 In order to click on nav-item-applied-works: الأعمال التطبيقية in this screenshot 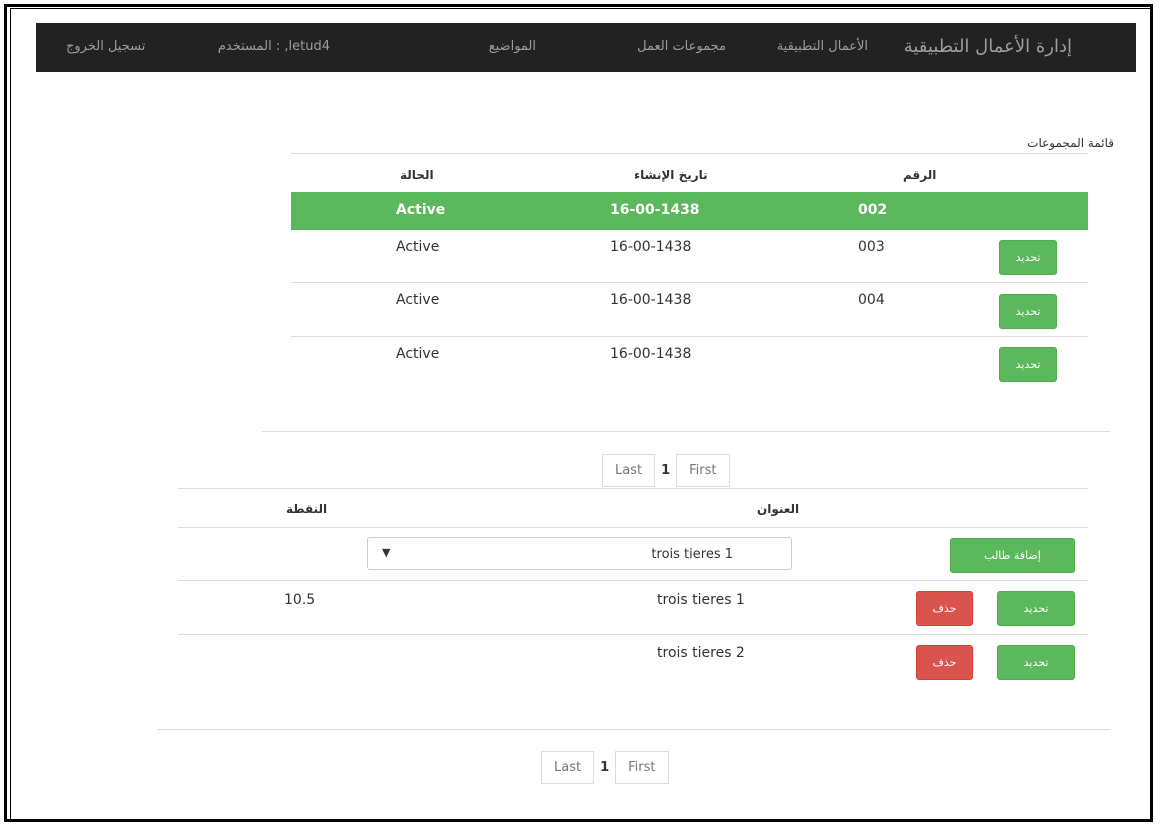, I will do `click(822, 46)`.